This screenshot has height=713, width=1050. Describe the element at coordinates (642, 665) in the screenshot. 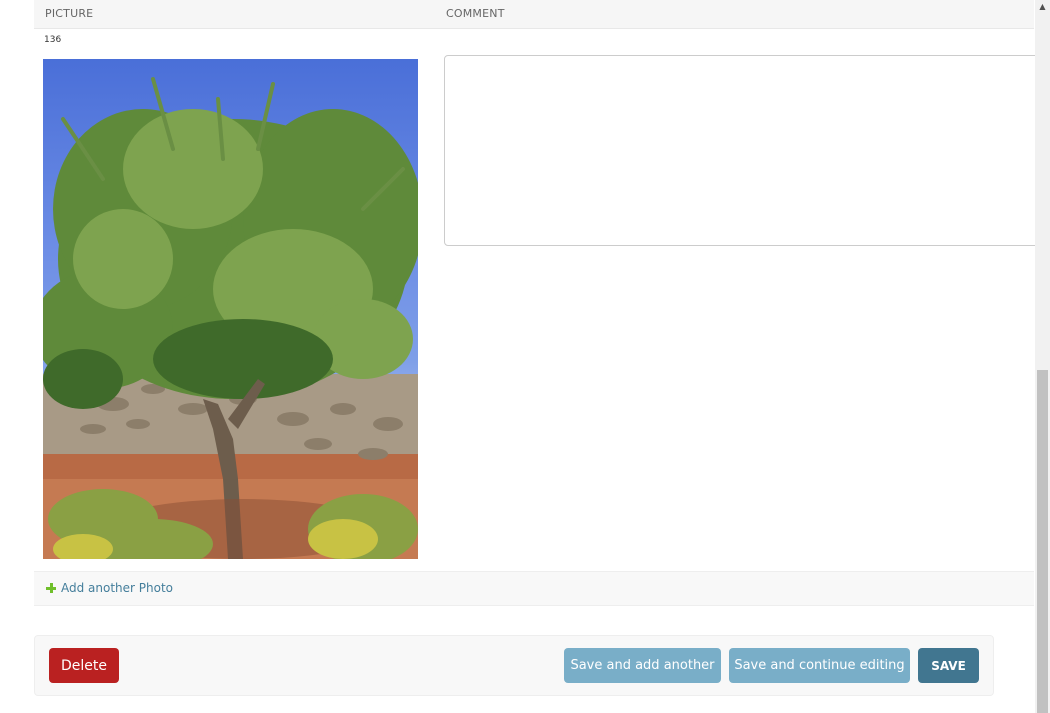

I see `save-and-add-another-button: Save and add another` at that location.